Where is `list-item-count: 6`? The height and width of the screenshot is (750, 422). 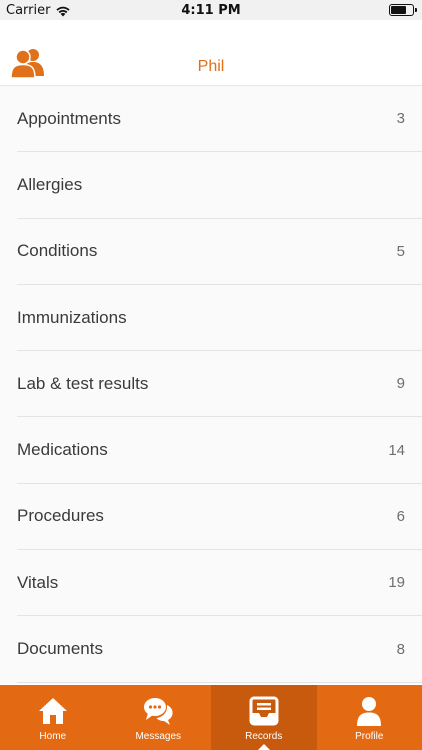
list-item-count: 6 is located at coordinates (400, 516).